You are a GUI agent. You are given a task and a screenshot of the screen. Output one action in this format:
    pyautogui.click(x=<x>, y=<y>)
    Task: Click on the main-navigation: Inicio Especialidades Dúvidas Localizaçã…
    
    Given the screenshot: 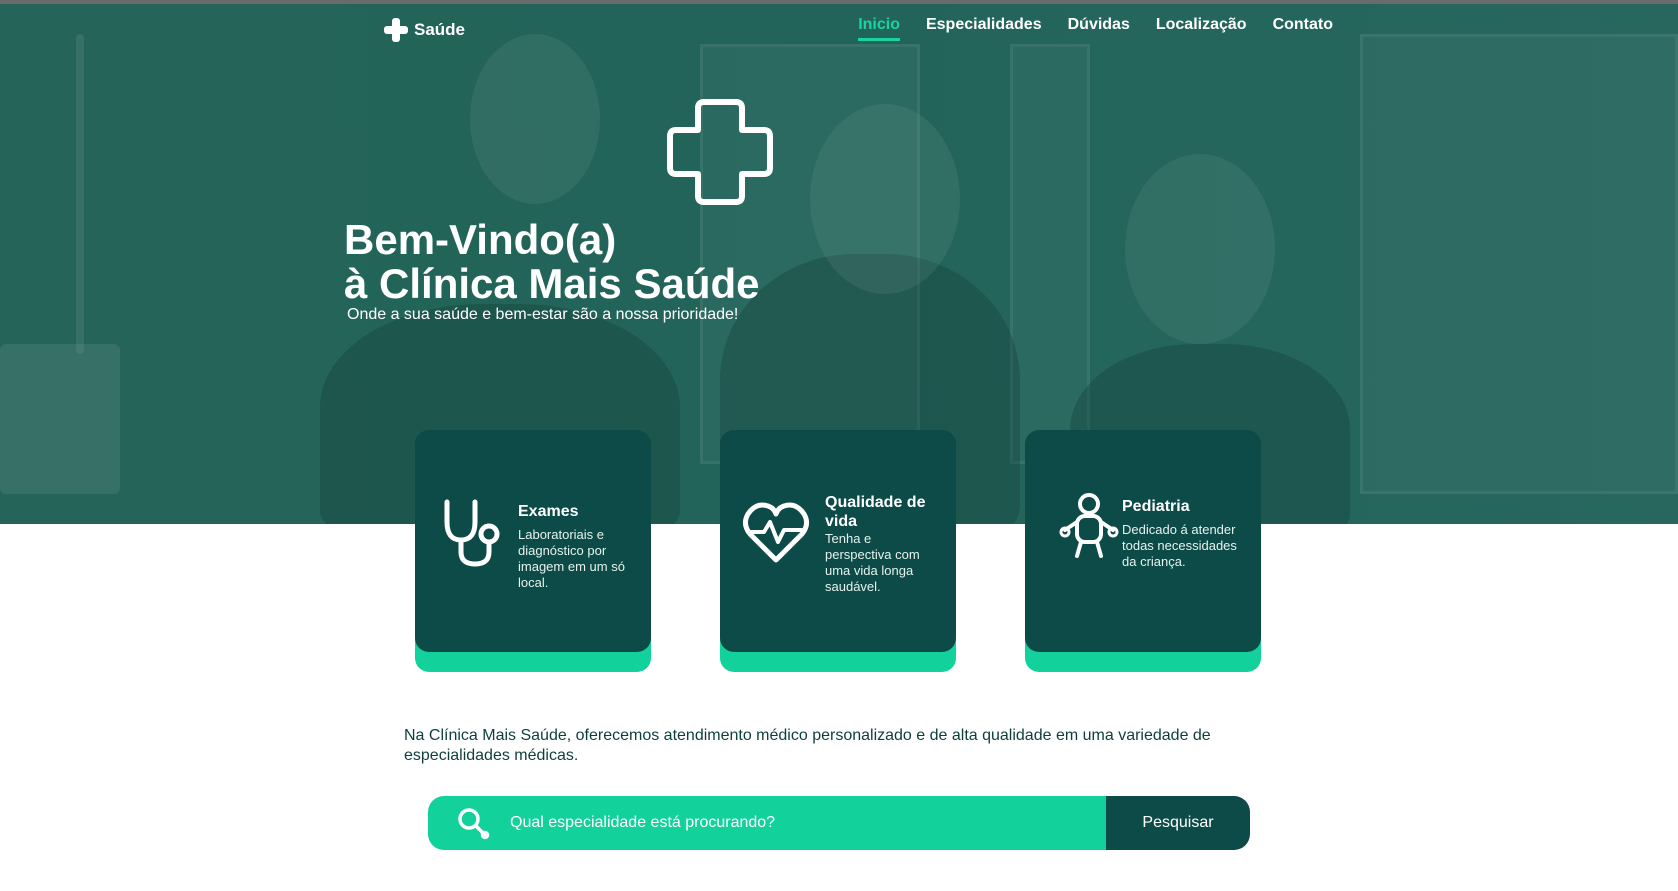 What is the action you would take?
    pyautogui.click(x=1095, y=28)
    